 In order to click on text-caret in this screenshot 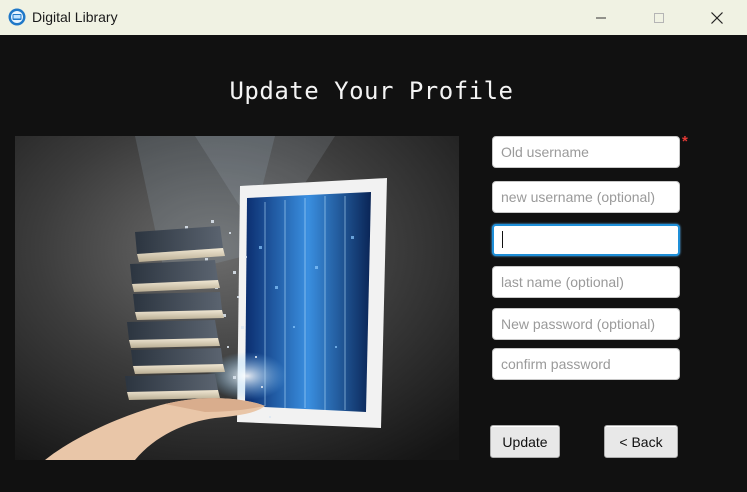, I will do `click(502, 239)`.